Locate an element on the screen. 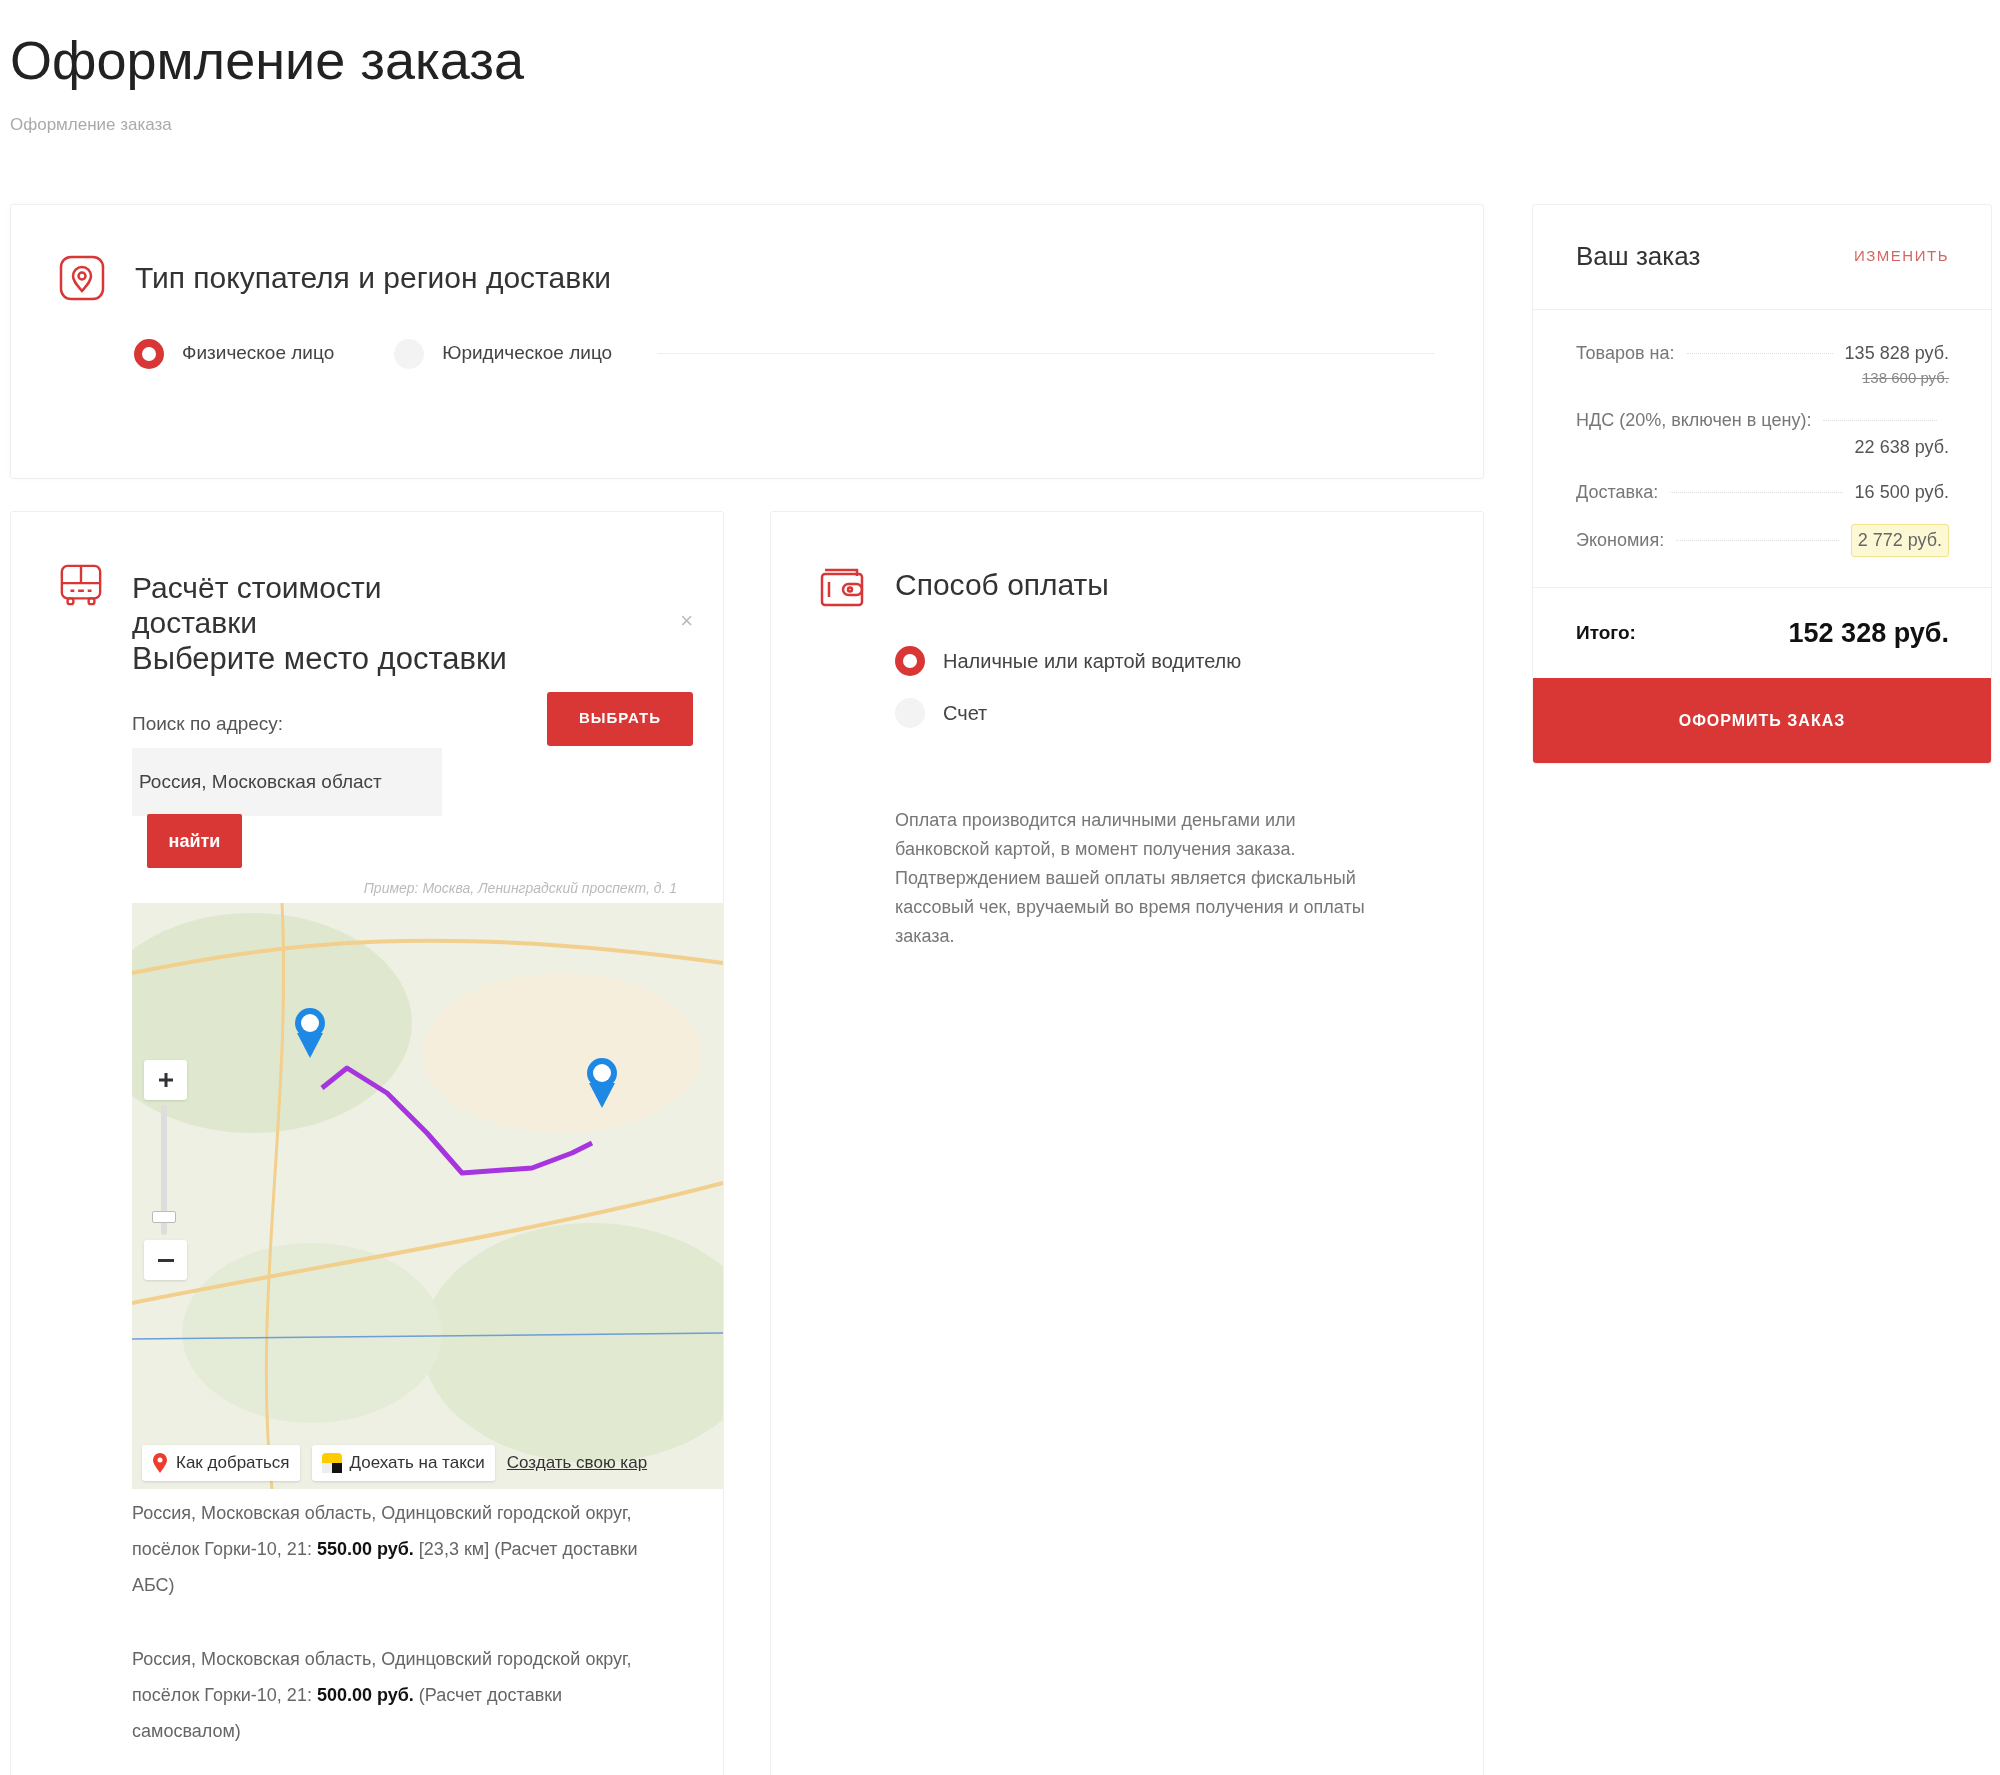 Image resolution: width=2000 pixels, height=1775 pixels. plus-icon is located at coordinates (165, 1080).